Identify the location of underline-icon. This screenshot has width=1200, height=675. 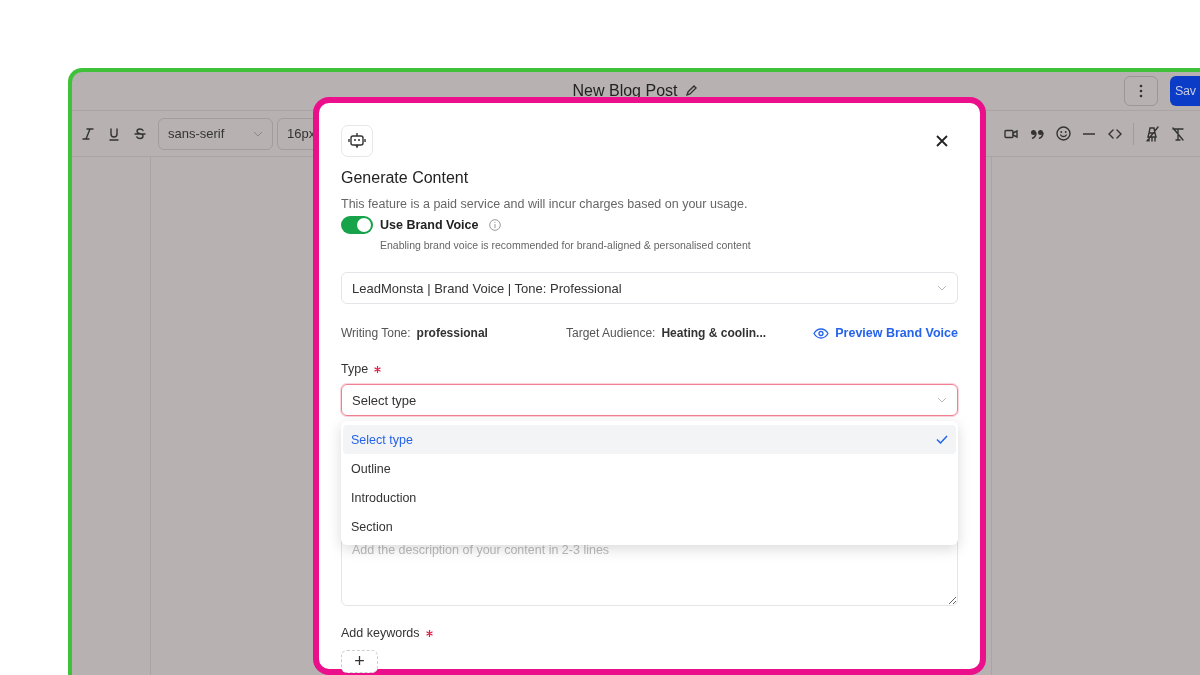
(114, 133).